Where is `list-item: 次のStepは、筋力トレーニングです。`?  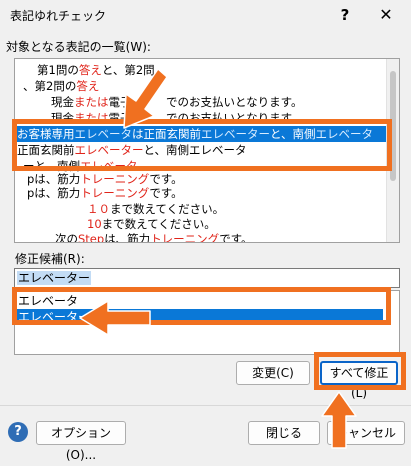
list-item: 次のStepは、筋力トレーニングです。 is located at coordinates (154, 236).